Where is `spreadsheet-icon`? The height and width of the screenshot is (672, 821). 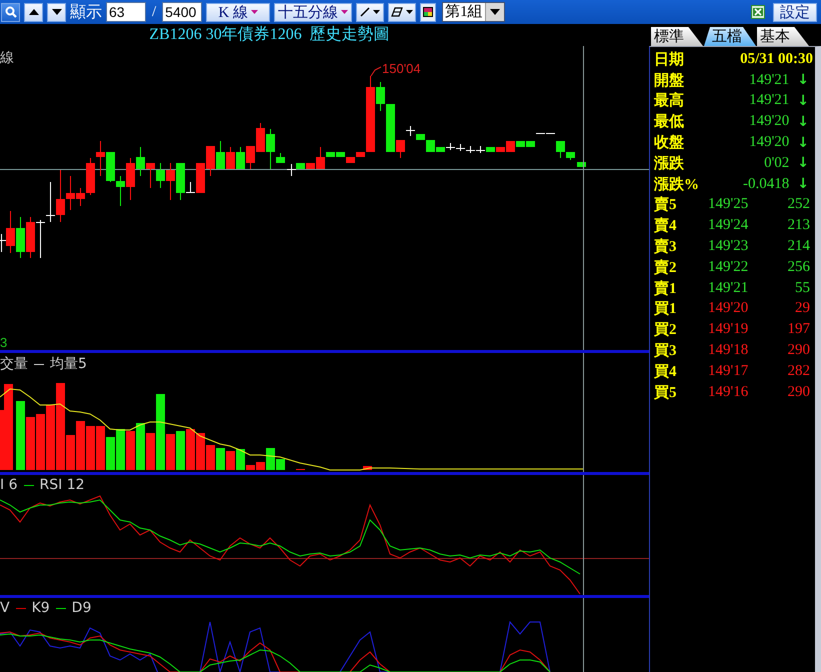 spreadsheet-icon is located at coordinates (758, 12).